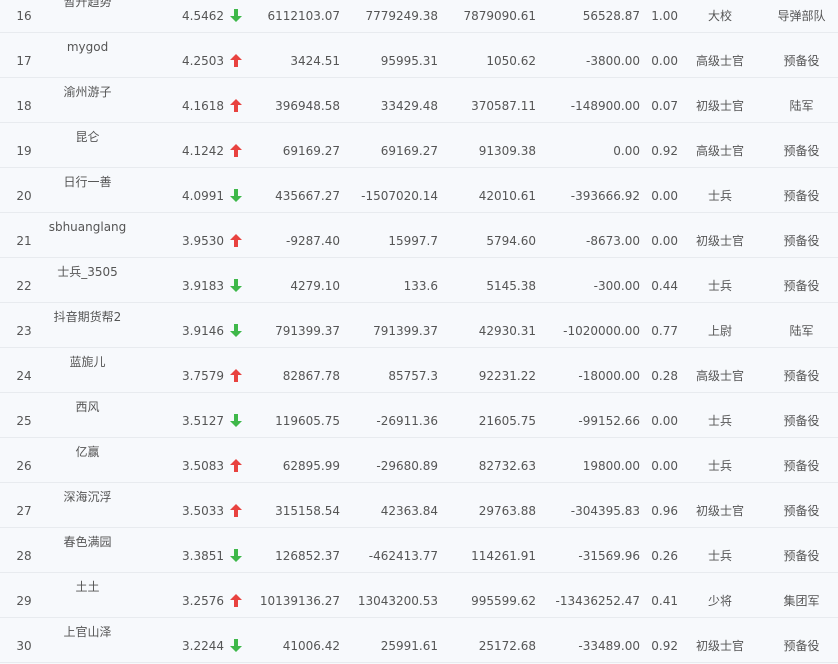 This screenshot has height=664, width=838. What do you see at coordinates (409, 61) in the screenshot?
I see `value2-cell: 95995.31` at bounding box center [409, 61].